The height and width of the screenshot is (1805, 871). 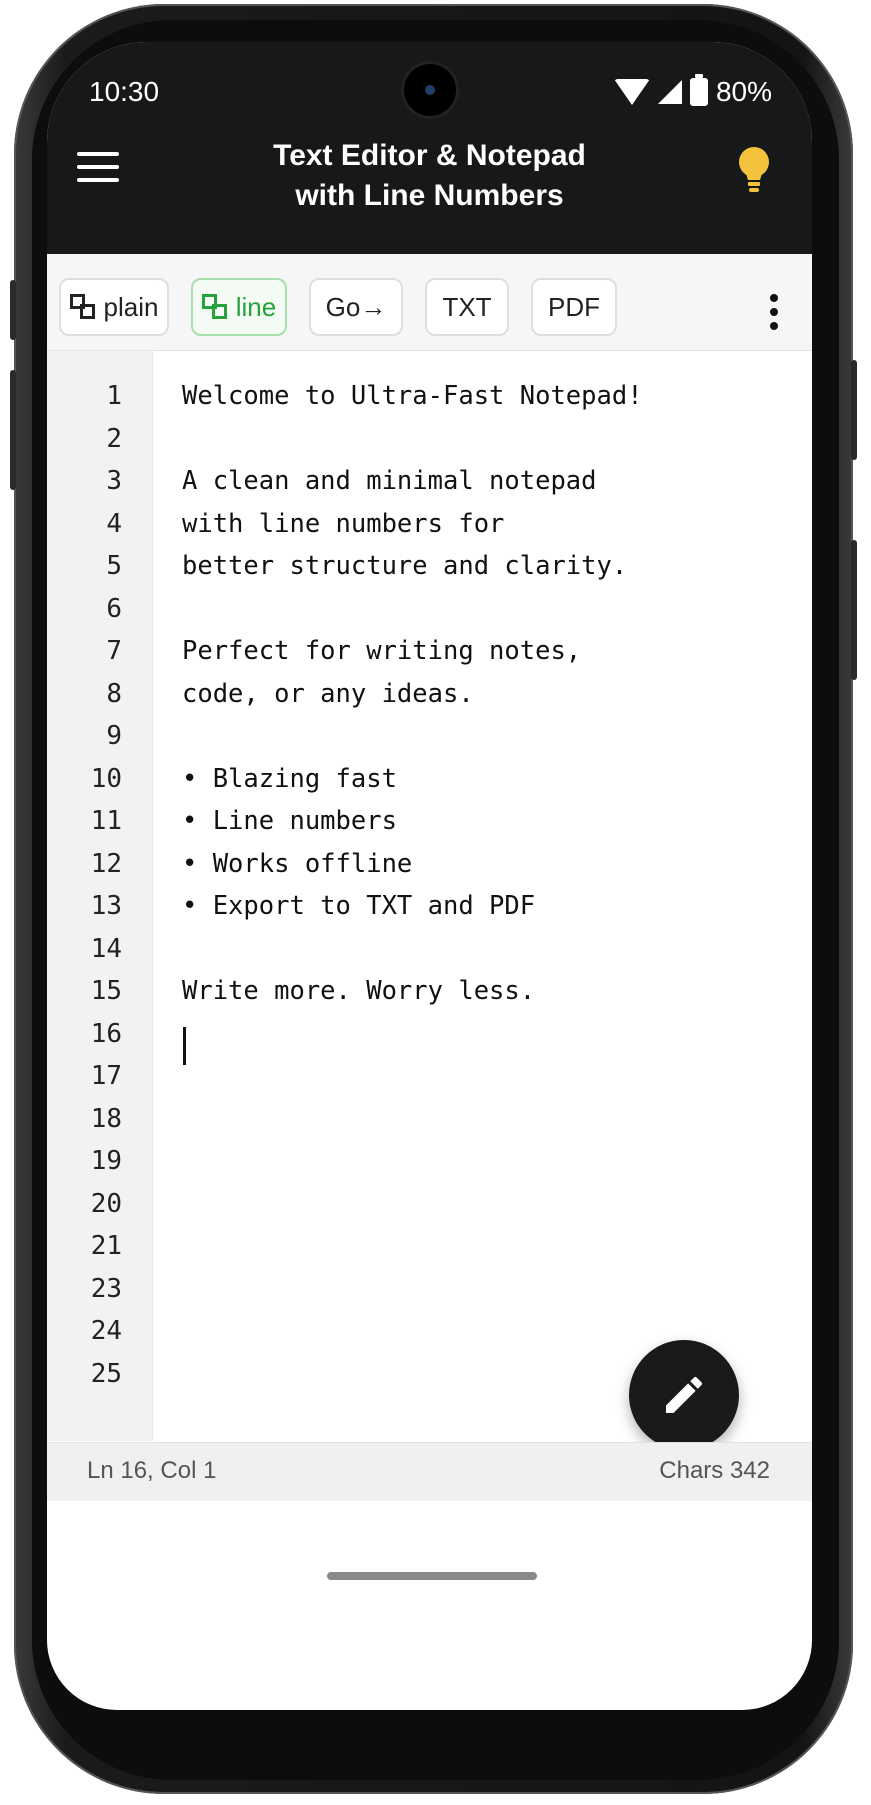 What do you see at coordinates (106, 948) in the screenshot?
I see `line-number: 14` at bounding box center [106, 948].